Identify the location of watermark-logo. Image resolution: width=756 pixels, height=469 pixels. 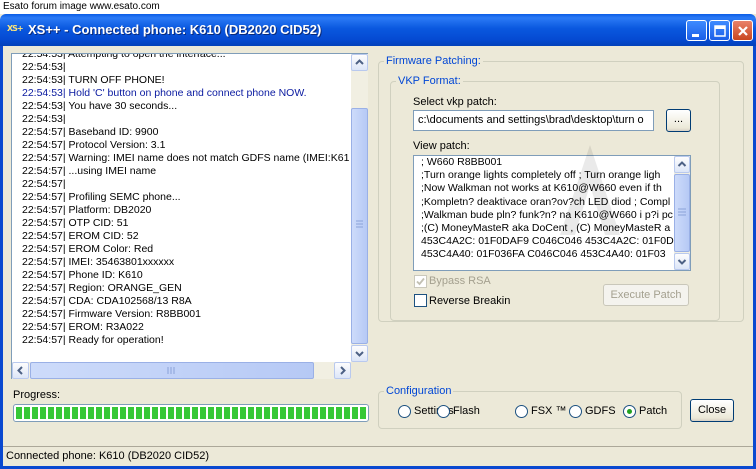
(590, 190).